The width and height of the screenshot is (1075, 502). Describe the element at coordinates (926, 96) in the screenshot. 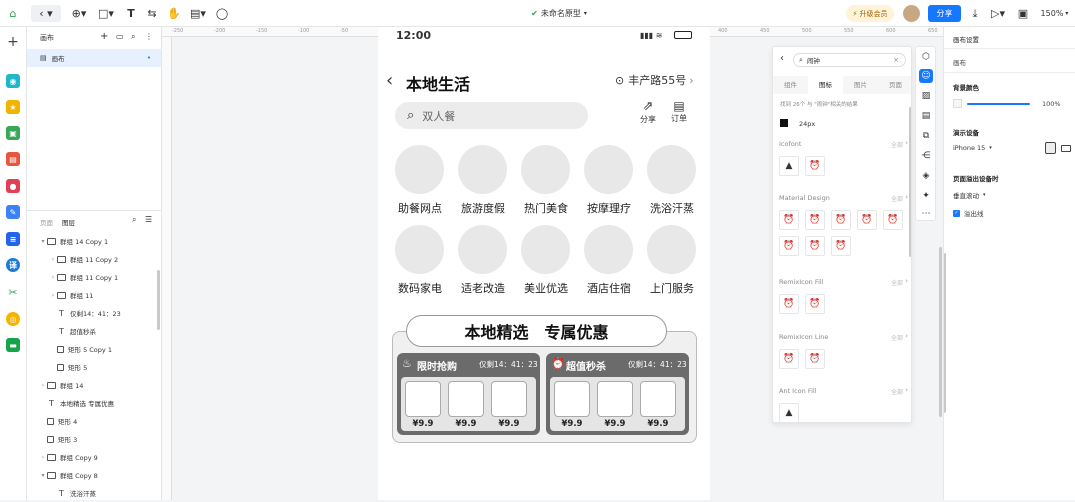

I see `image-icon: ▨` at that location.